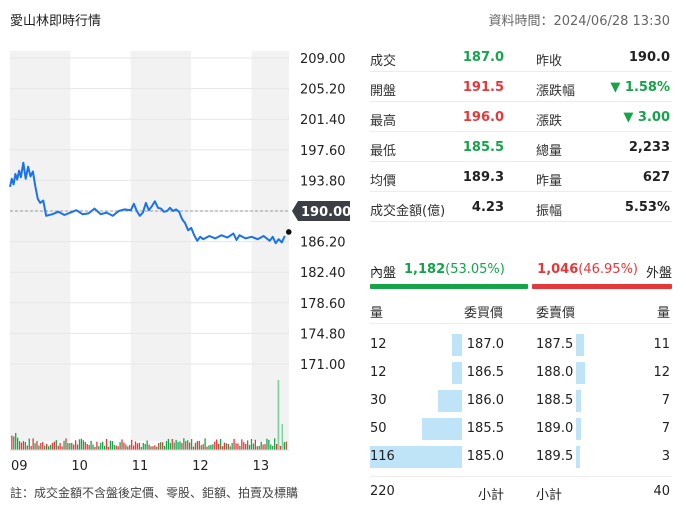 This screenshot has height=516, width=686. Describe the element at coordinates (483, 177) in the screenshot. I see `stat-value: 189.3` at that location.